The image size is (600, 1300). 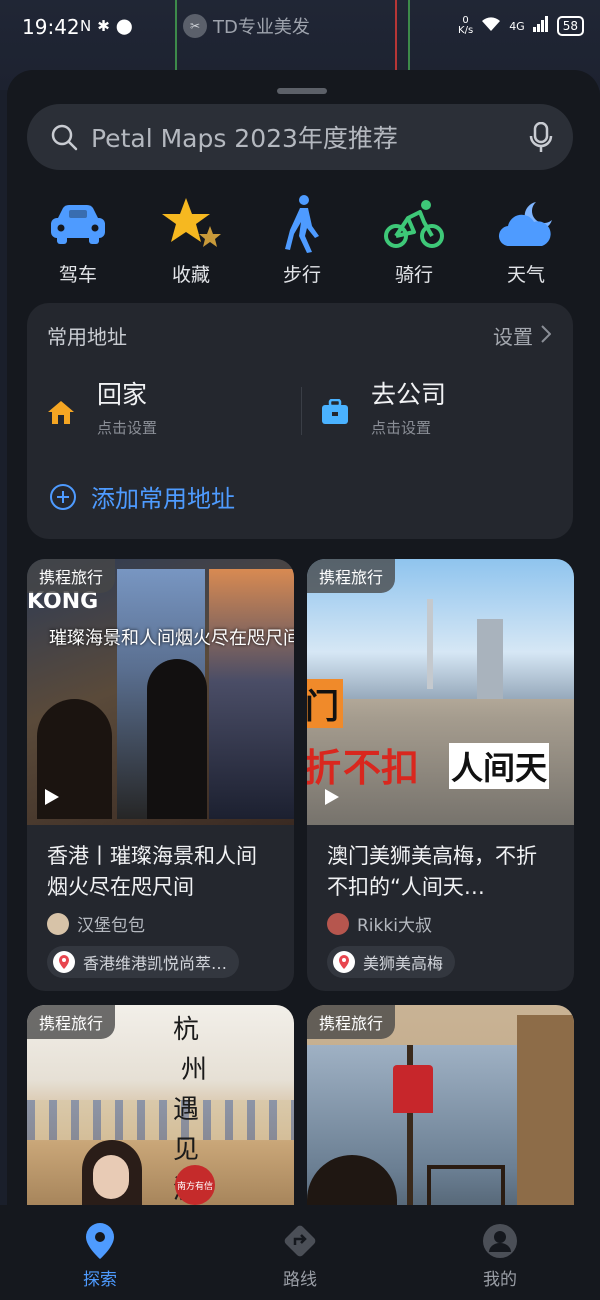 I want to click on route-icon, so click(x=300, y=1241).